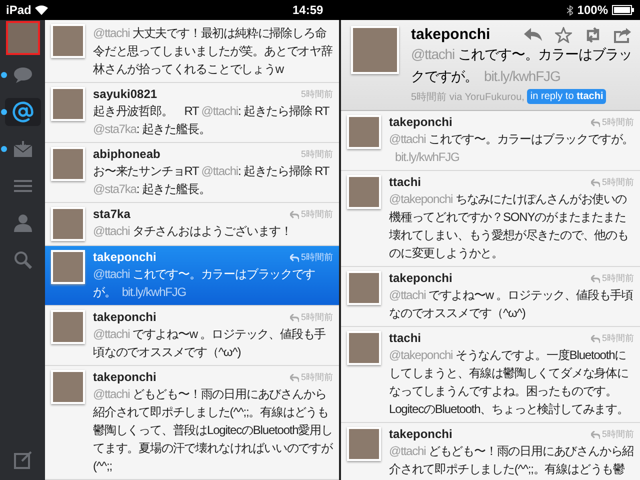 The image size is (640, 480). I want to click on reply-icon, so click(533, 34).